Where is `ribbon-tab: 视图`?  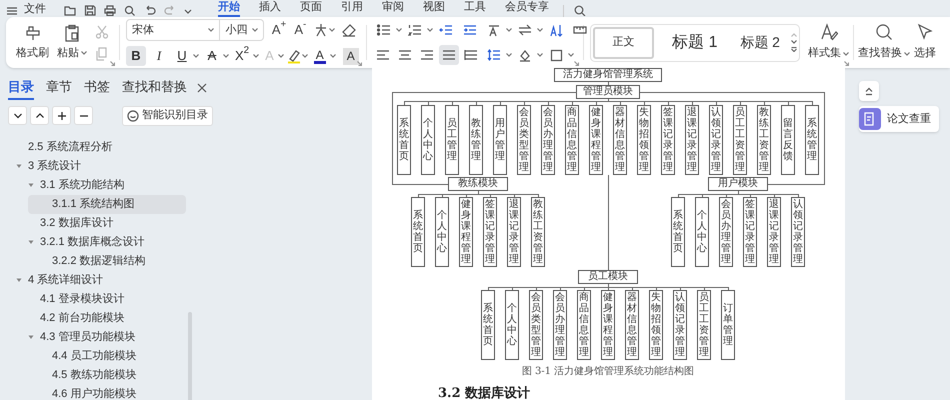
ribbon-tab: 视图 is located at coordinates (434, 8).